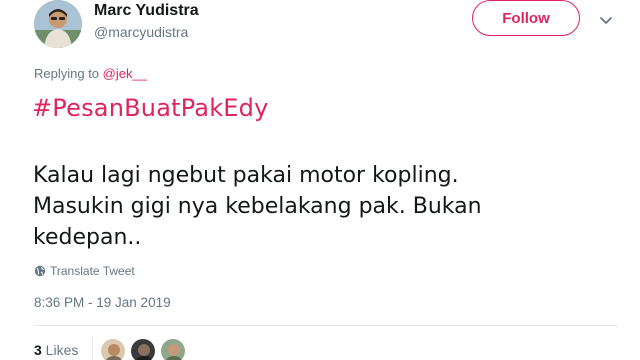  Describe the element at coordinates (102, 302) in the screenshot. I see `tweet-timestamp: 8:36 PM - 19 Jan 2019` at that location.